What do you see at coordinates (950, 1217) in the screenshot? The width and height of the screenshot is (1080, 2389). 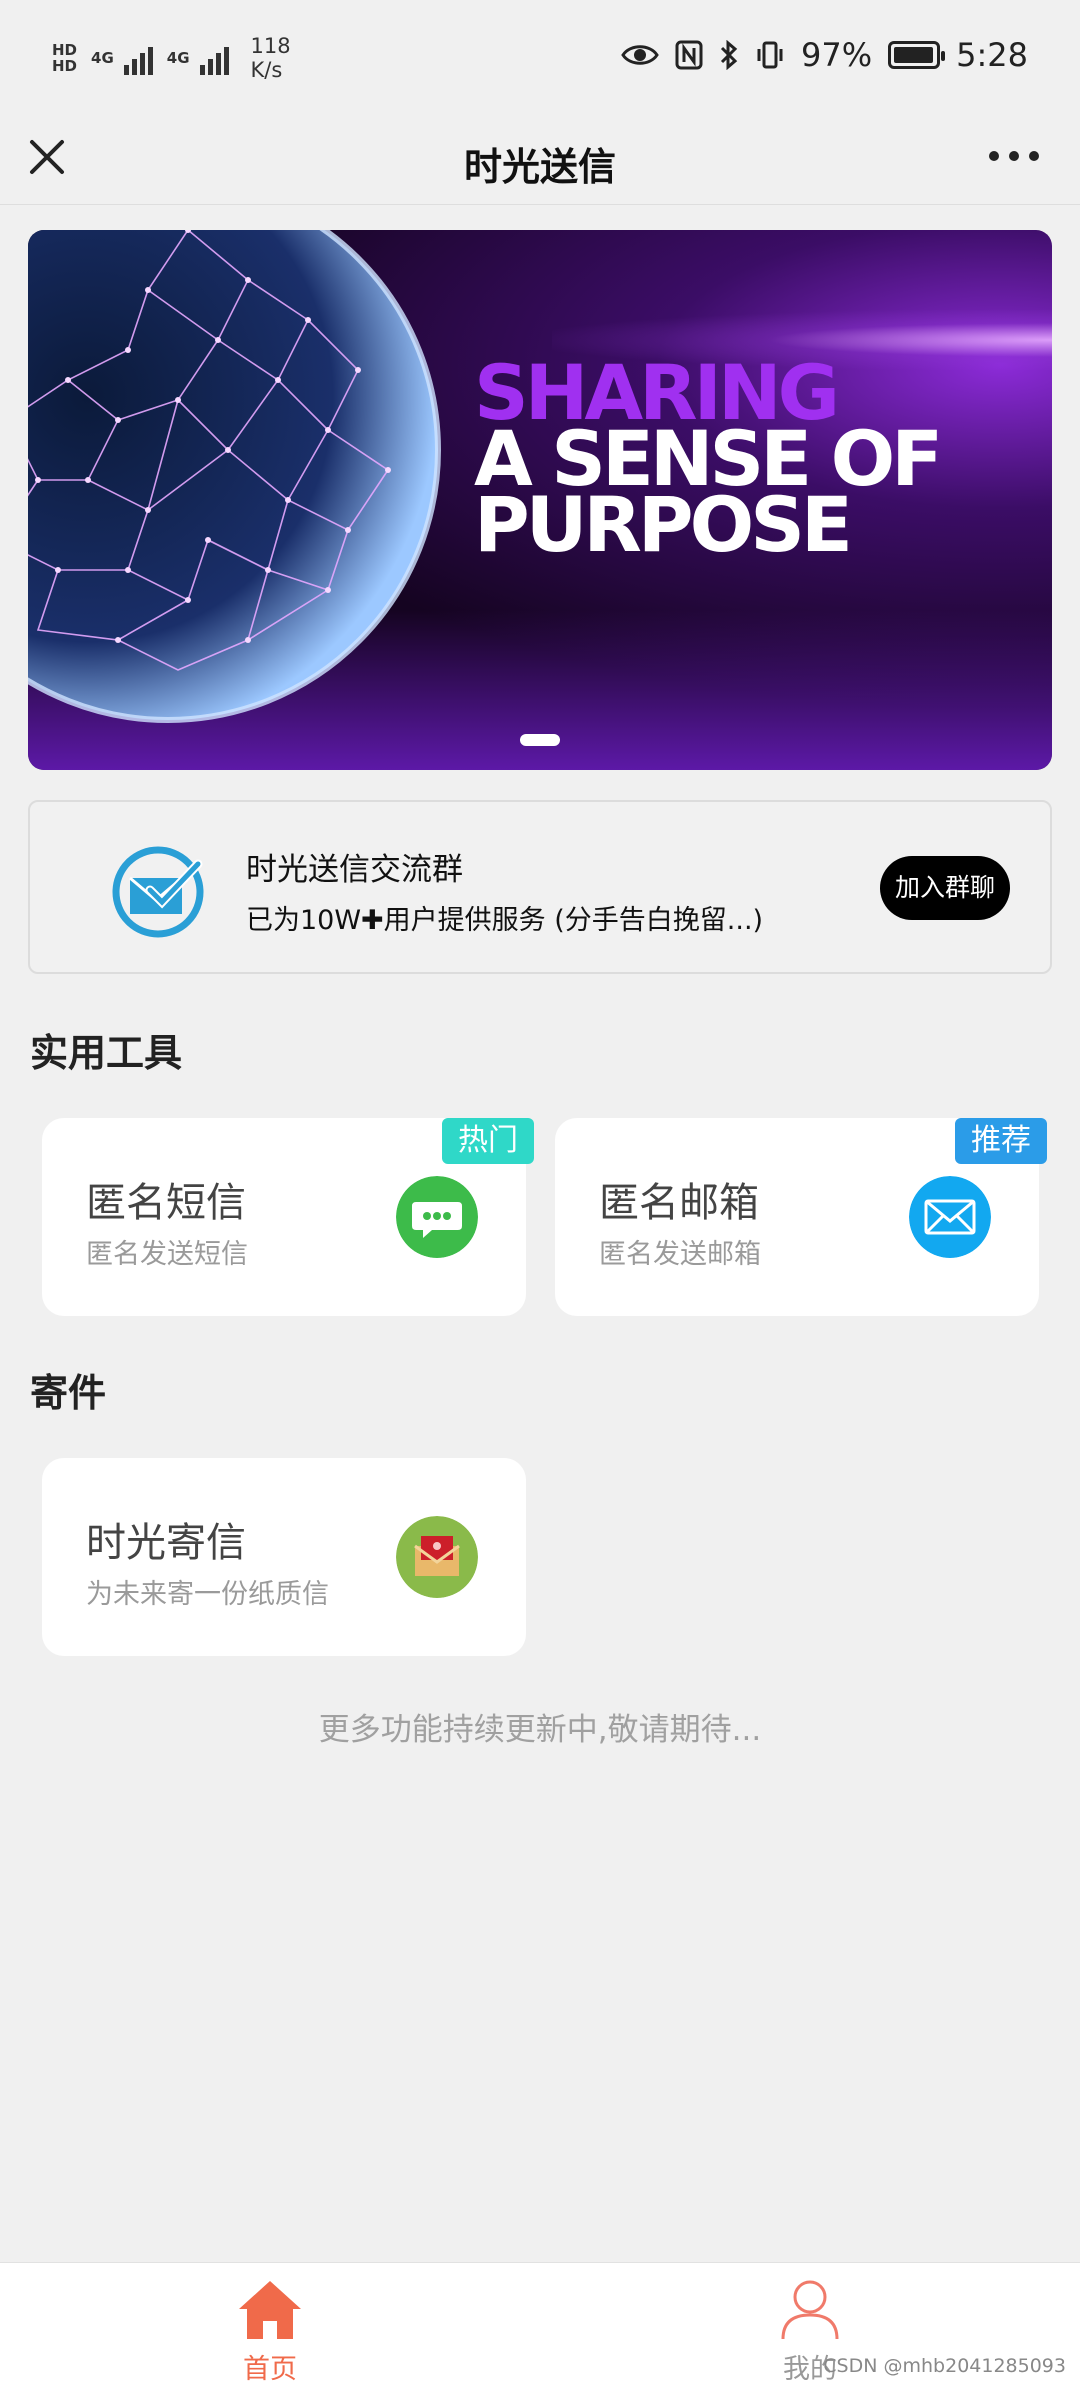 I see `envelope-icon` at bounding box center [950, 1217].